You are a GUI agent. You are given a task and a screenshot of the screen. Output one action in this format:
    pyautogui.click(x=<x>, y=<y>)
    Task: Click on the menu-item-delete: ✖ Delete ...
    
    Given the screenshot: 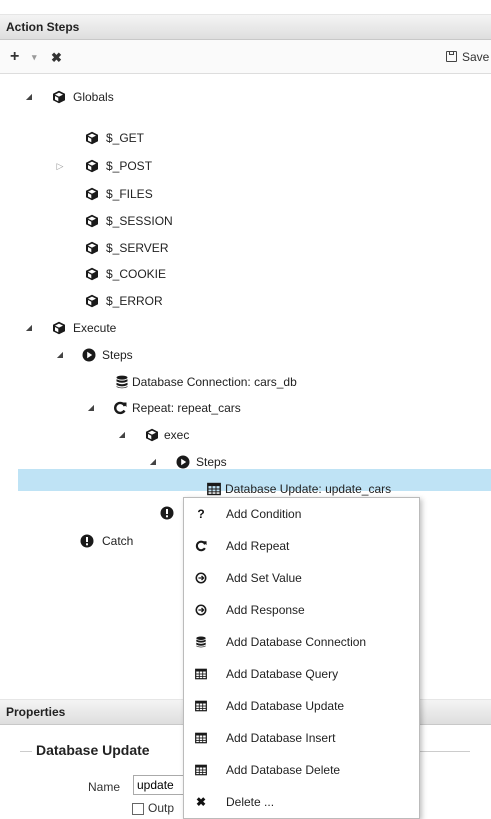 What is the action you would take?
    pyautogui.click(x=301, y=802)
    